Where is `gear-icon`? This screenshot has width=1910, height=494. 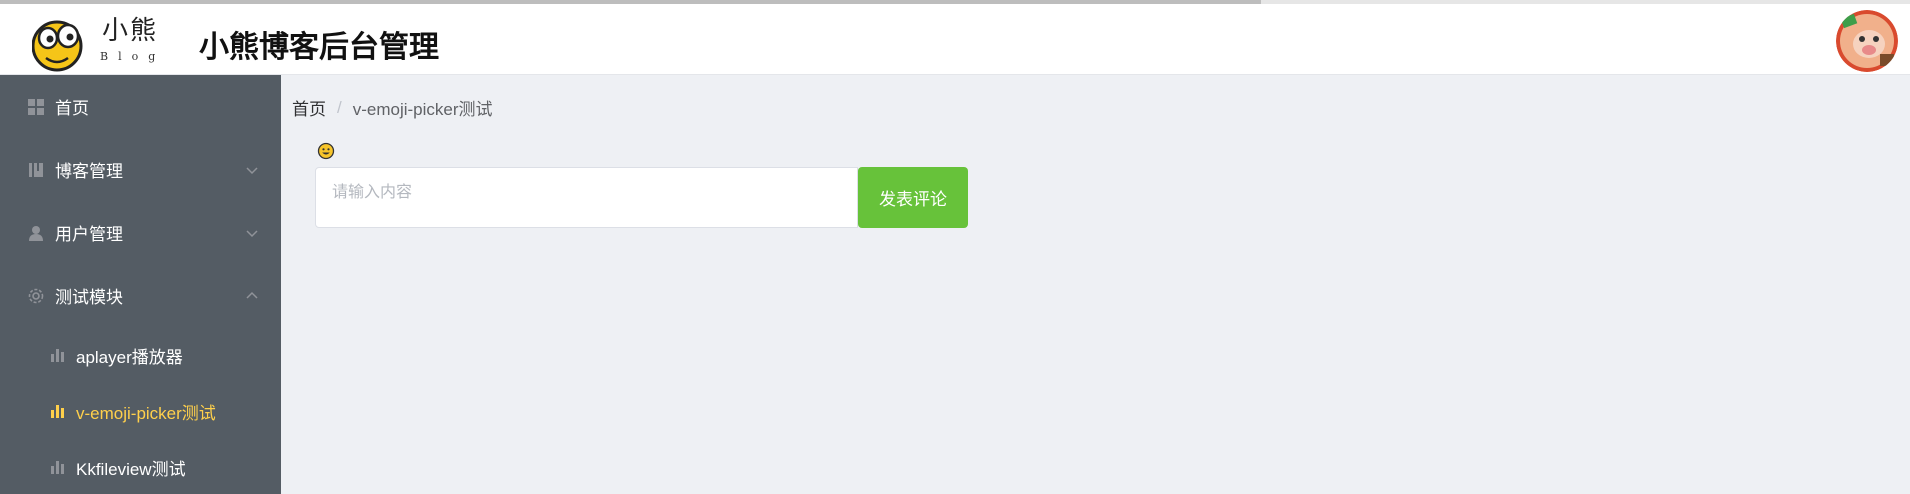
gear-icon is located at coordinates (36, 296).